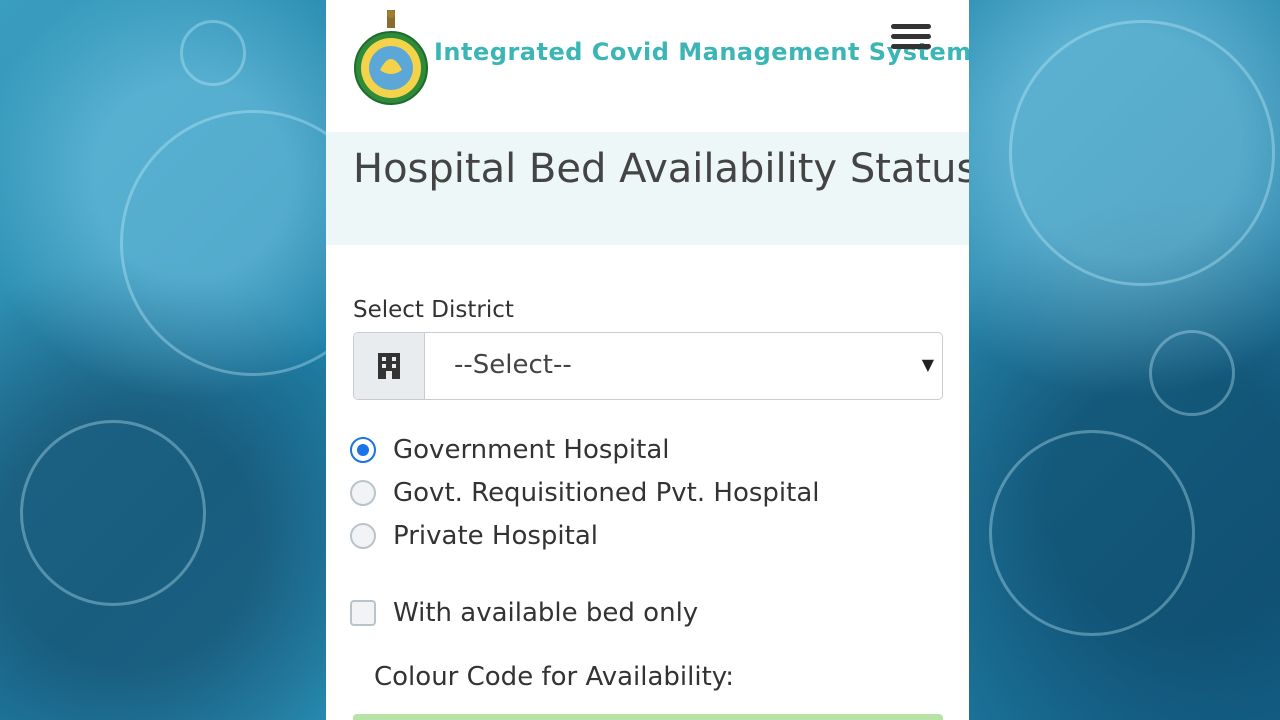  Describe the element at coordinates (513, 365) in the screenshot. I see `district-select-value: --Select--` at that location.